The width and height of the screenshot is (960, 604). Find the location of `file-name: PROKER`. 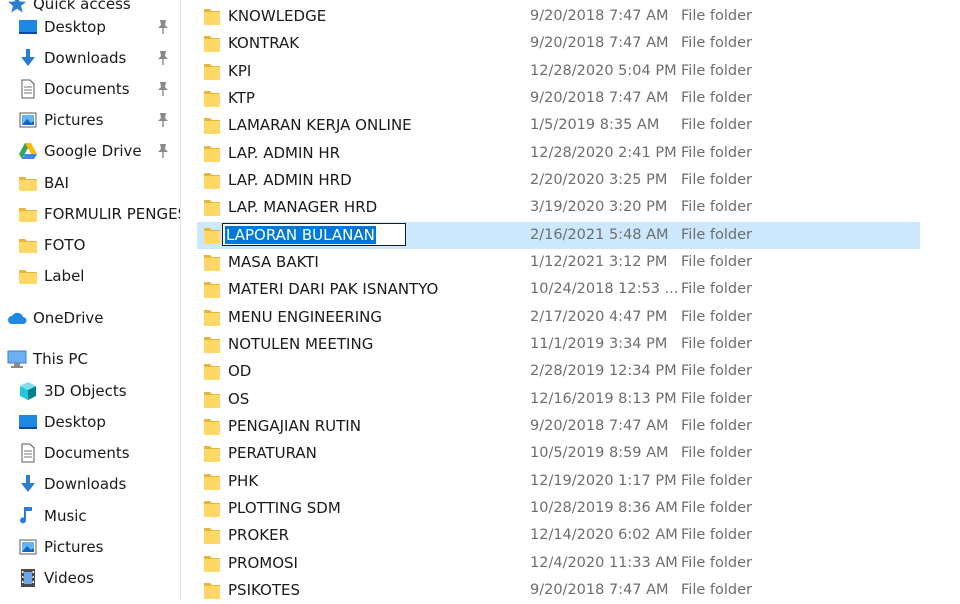

file-name: PROKER is located at coordinates (259, 535).